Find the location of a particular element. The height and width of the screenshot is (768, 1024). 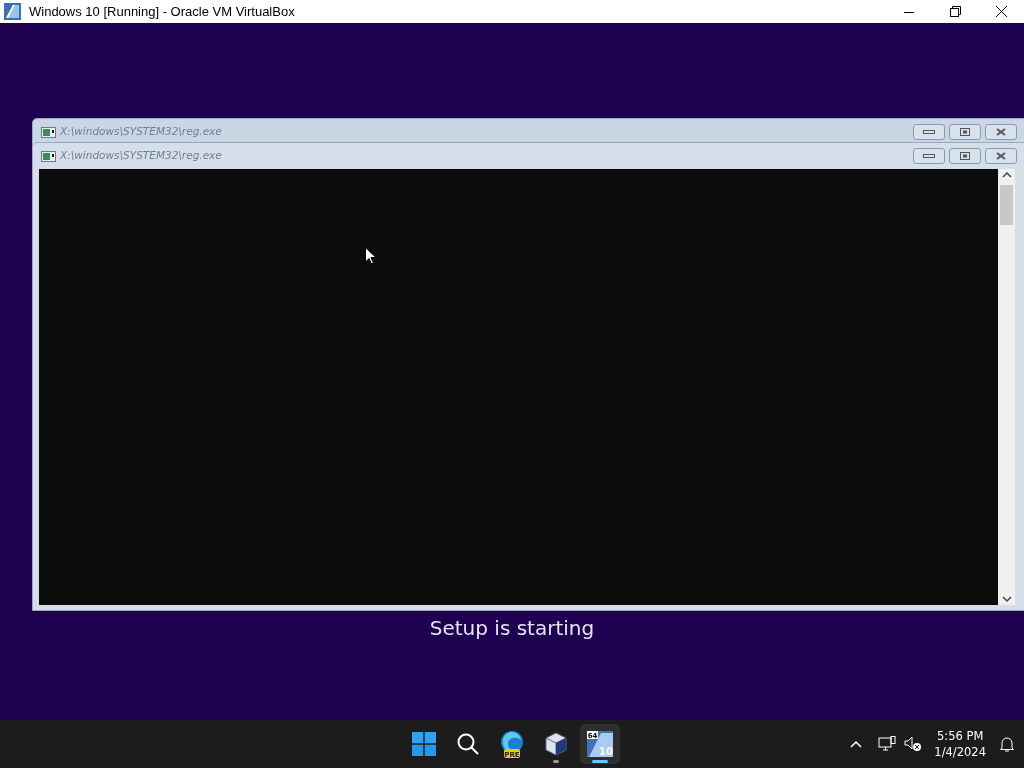

virtualbox-icon is located at coordinates (12, 11).